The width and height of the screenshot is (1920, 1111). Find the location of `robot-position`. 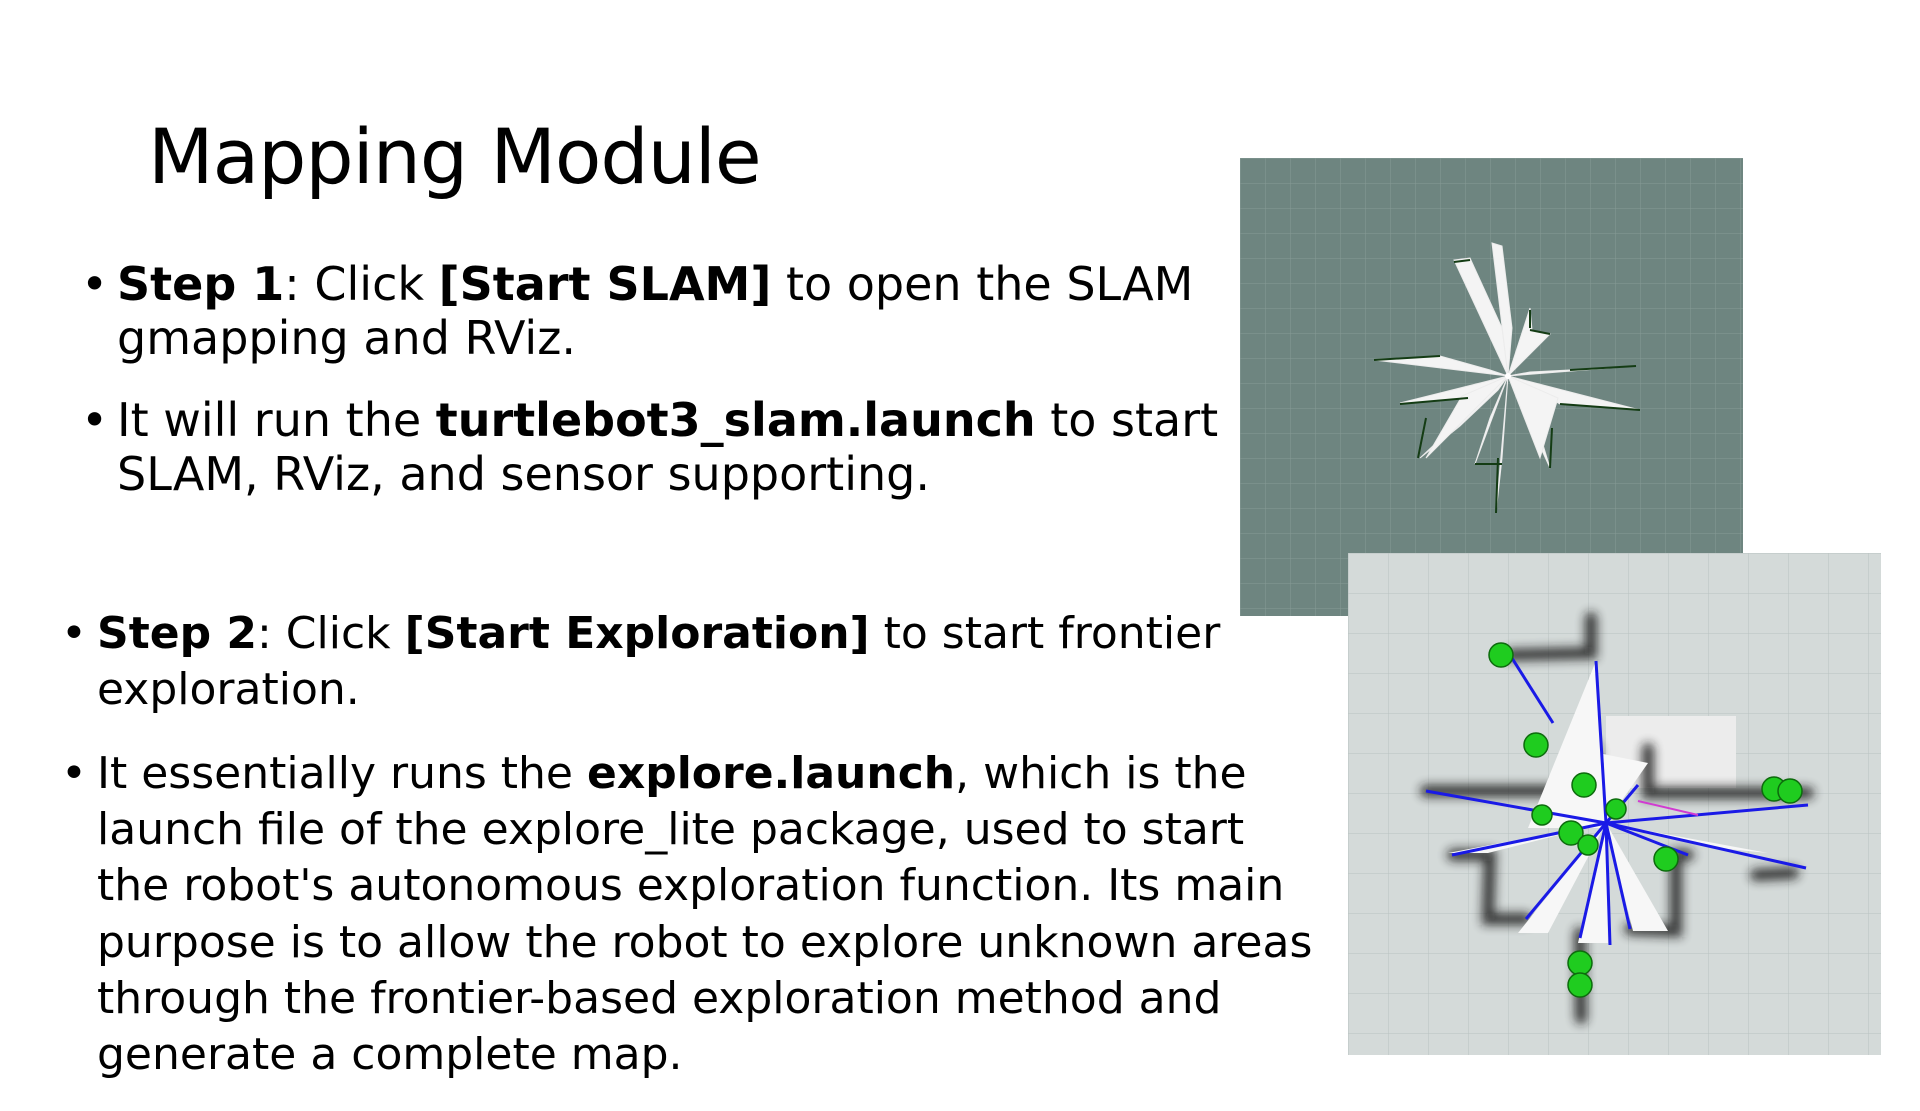

robot-position is located at coordinates (1508, 376).